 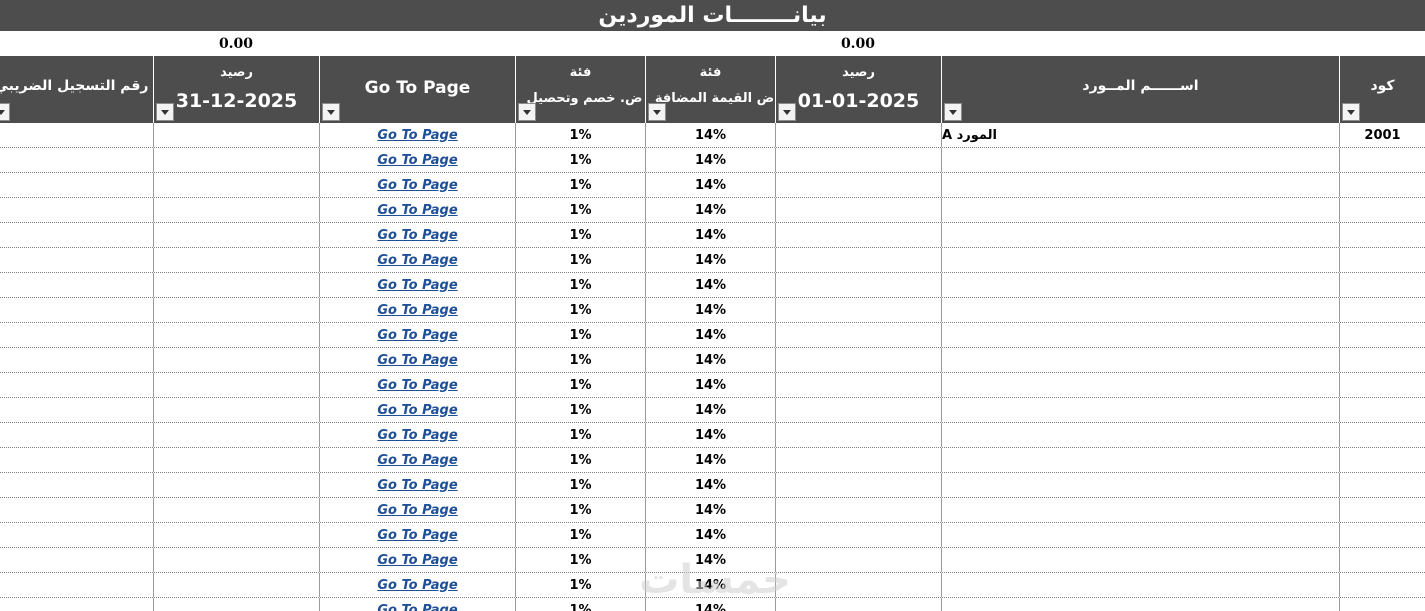 What do you see at coordinates (657, 112) in the screenshot?
I see `filter-dropdown-vat` at bounding box center [657, 112].